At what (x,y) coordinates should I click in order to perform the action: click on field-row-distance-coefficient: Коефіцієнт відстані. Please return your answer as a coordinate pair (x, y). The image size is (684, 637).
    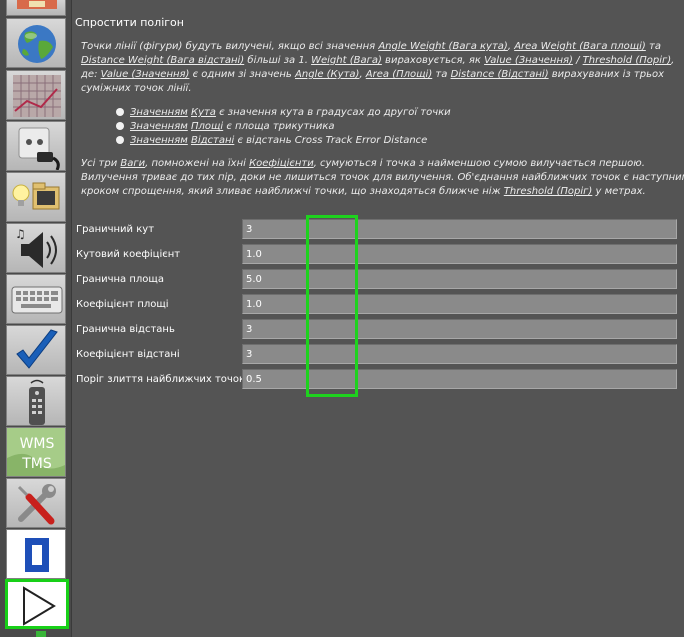
    Looking at the image, I should click on (378, 355).